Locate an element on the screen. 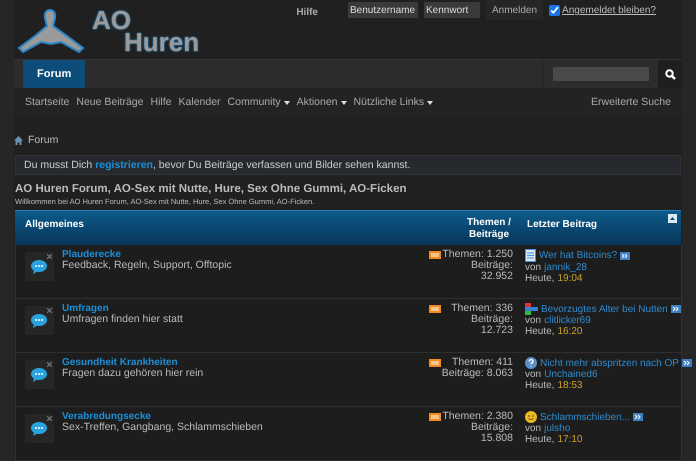  forum-description: Feedback, Regeln, Support, Offtopic is located at coordinates (147, 265).